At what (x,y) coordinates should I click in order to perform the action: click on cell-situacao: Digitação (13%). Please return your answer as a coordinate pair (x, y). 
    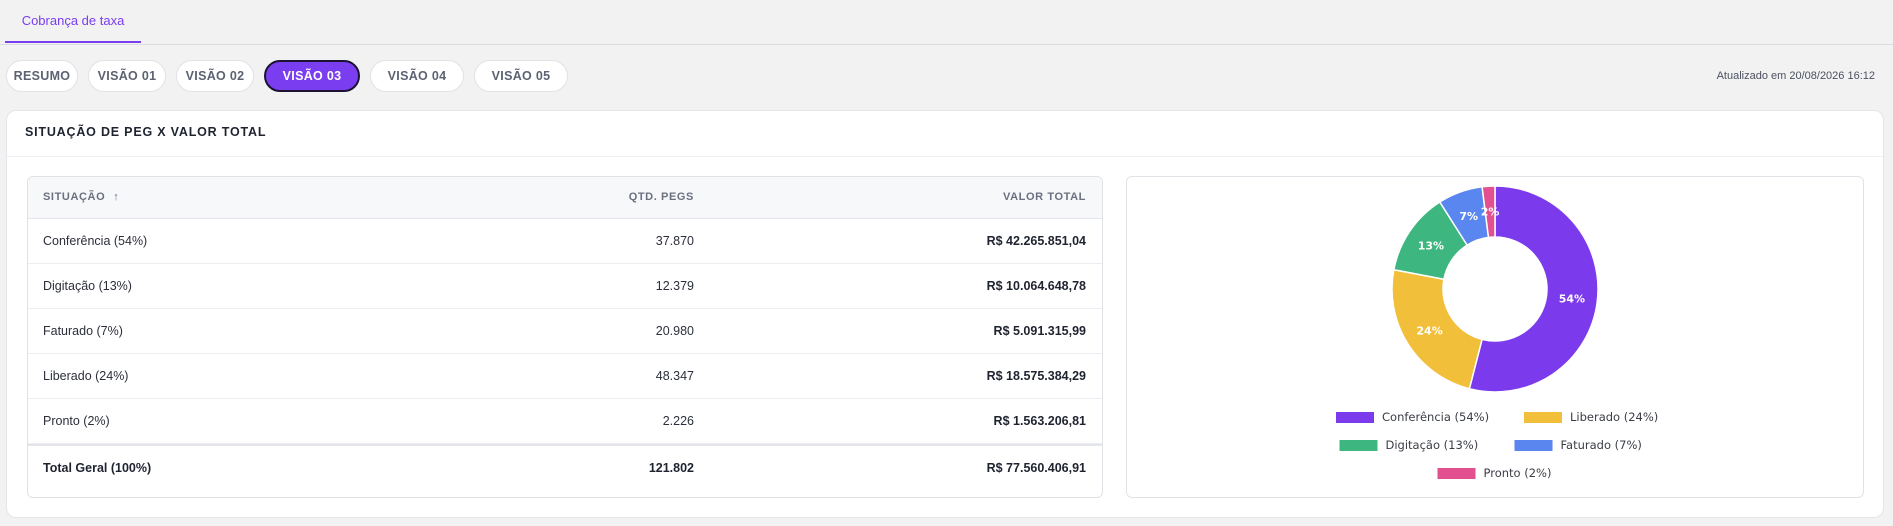
    Looking at the image, I should click on (87, 286).